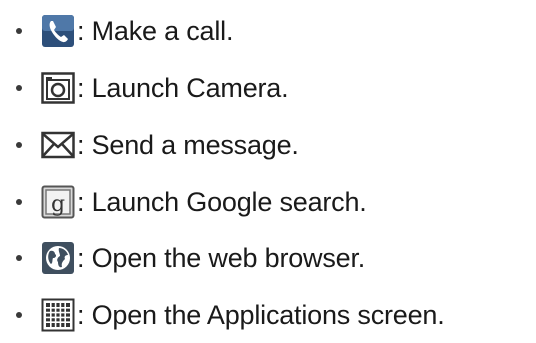 The width and height of the screenshot is (536, 343). I want to click on list-item: : Launch Camera., so click(144, 88).